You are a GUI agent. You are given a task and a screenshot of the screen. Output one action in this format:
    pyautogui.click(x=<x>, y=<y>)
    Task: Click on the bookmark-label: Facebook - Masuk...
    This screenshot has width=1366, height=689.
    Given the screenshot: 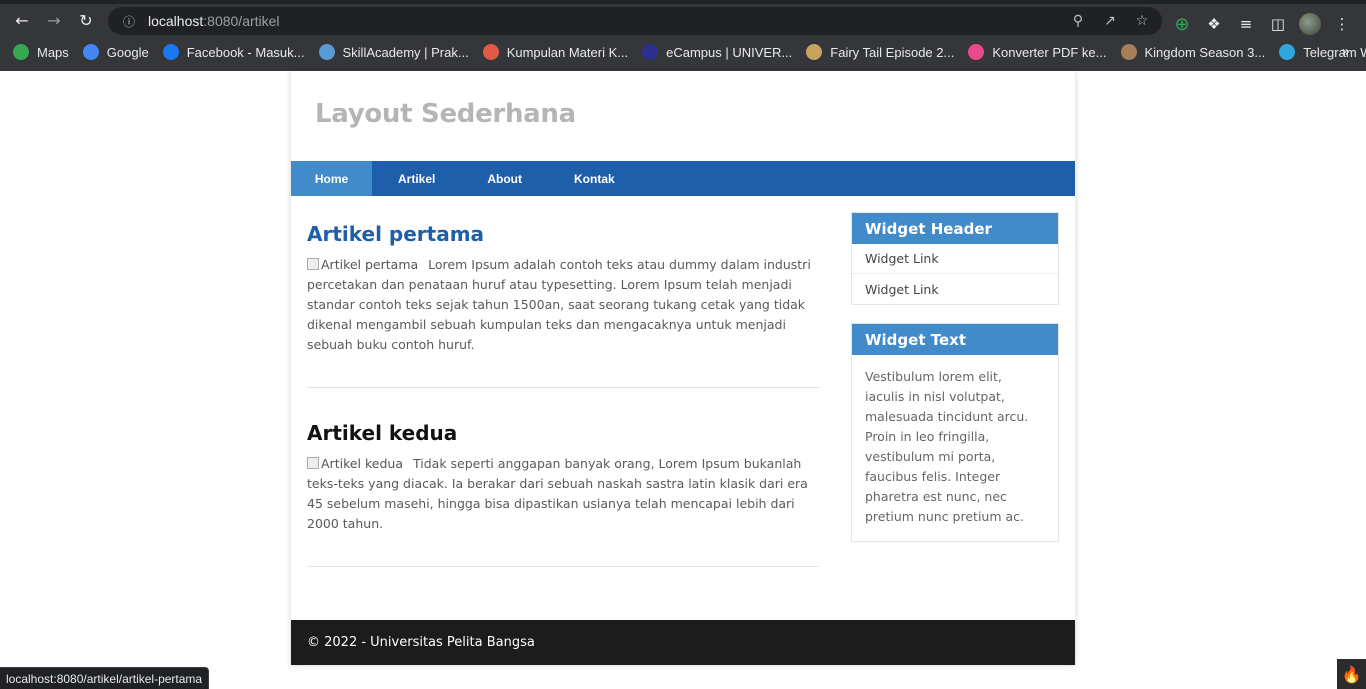 What is the action you would take?
    pyautogui.click(x=245, y=52)
    